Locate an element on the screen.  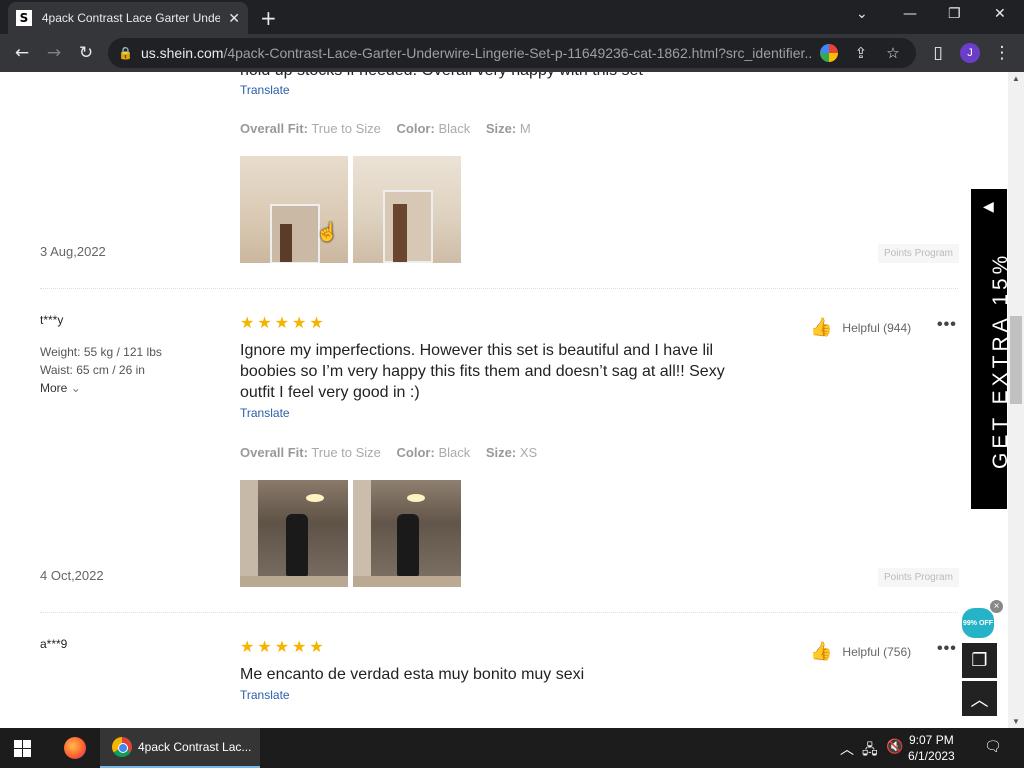
compare-icon: ❐ is located at coordinates (979, 660).